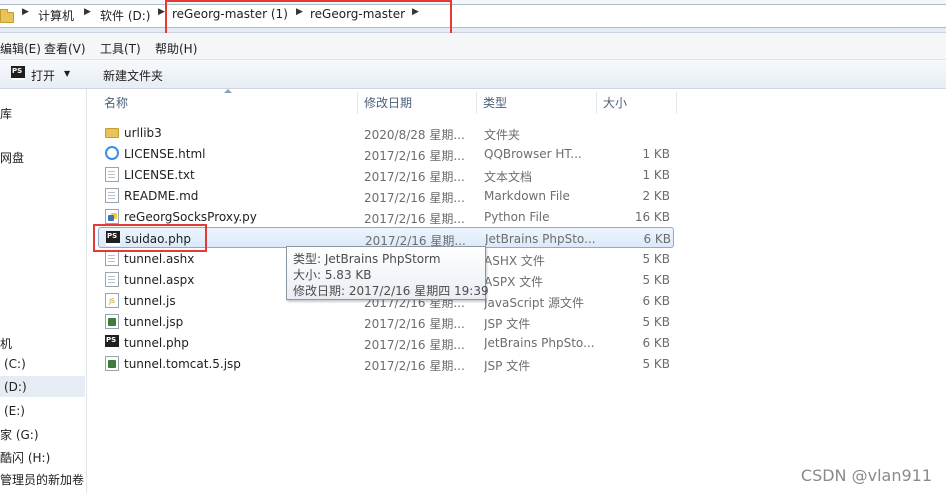 The height and width of the screenshot is (493, 946). Describe the element at coordinates (14, 411) in the screenshot. I see `nav-item-drive-e: (E:)` at that location.